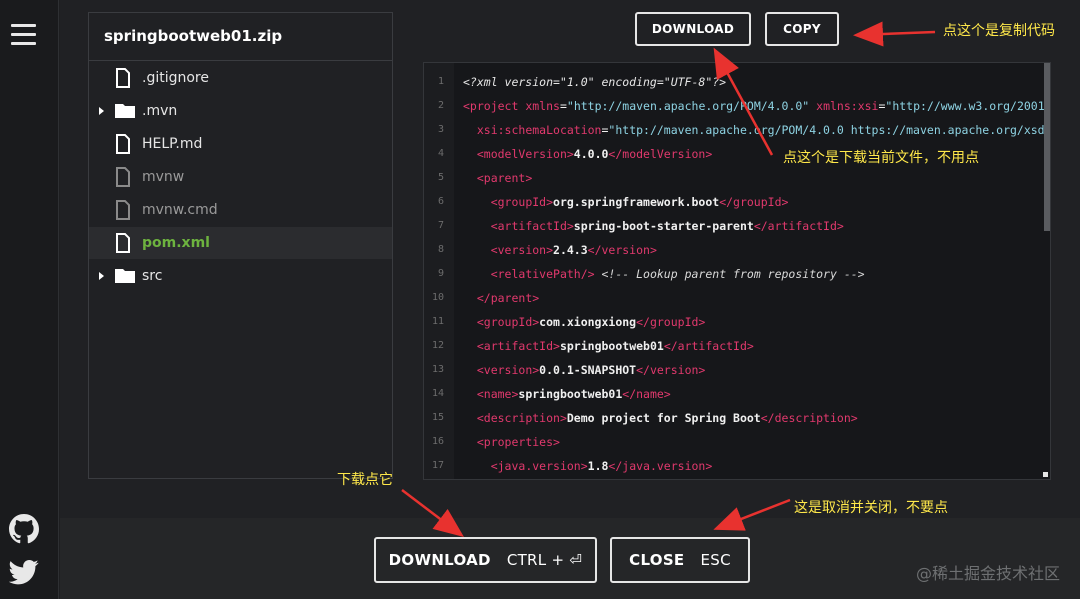 The height and width of the screenshot is (599, 1080). What do you see at coordinates (440, 177) in the screenshot?
I see `line-number: 5` at bounding box center [440, 177].